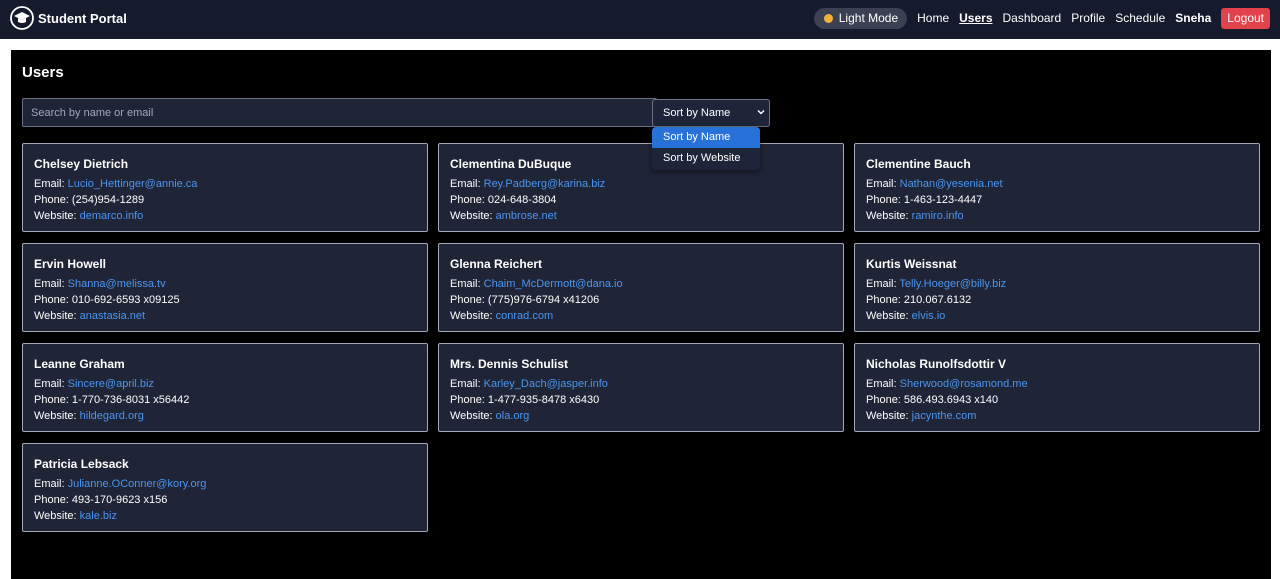 Image resolution: width=1280 pixels, height=579 pixels. I want to click on user-email-line: Email: Sherwood@rosamond.me, so click(1057, 384).